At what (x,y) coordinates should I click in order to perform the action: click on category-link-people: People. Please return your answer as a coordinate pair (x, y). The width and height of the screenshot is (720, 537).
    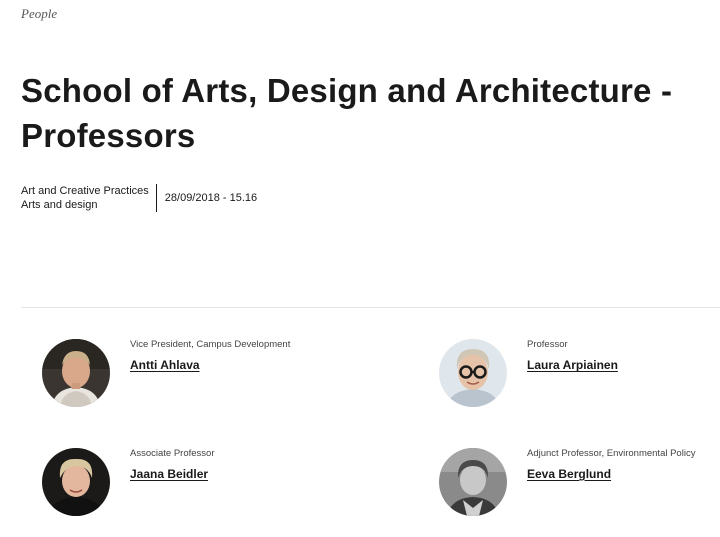
    Looking at the image, I should click on (39, 14).